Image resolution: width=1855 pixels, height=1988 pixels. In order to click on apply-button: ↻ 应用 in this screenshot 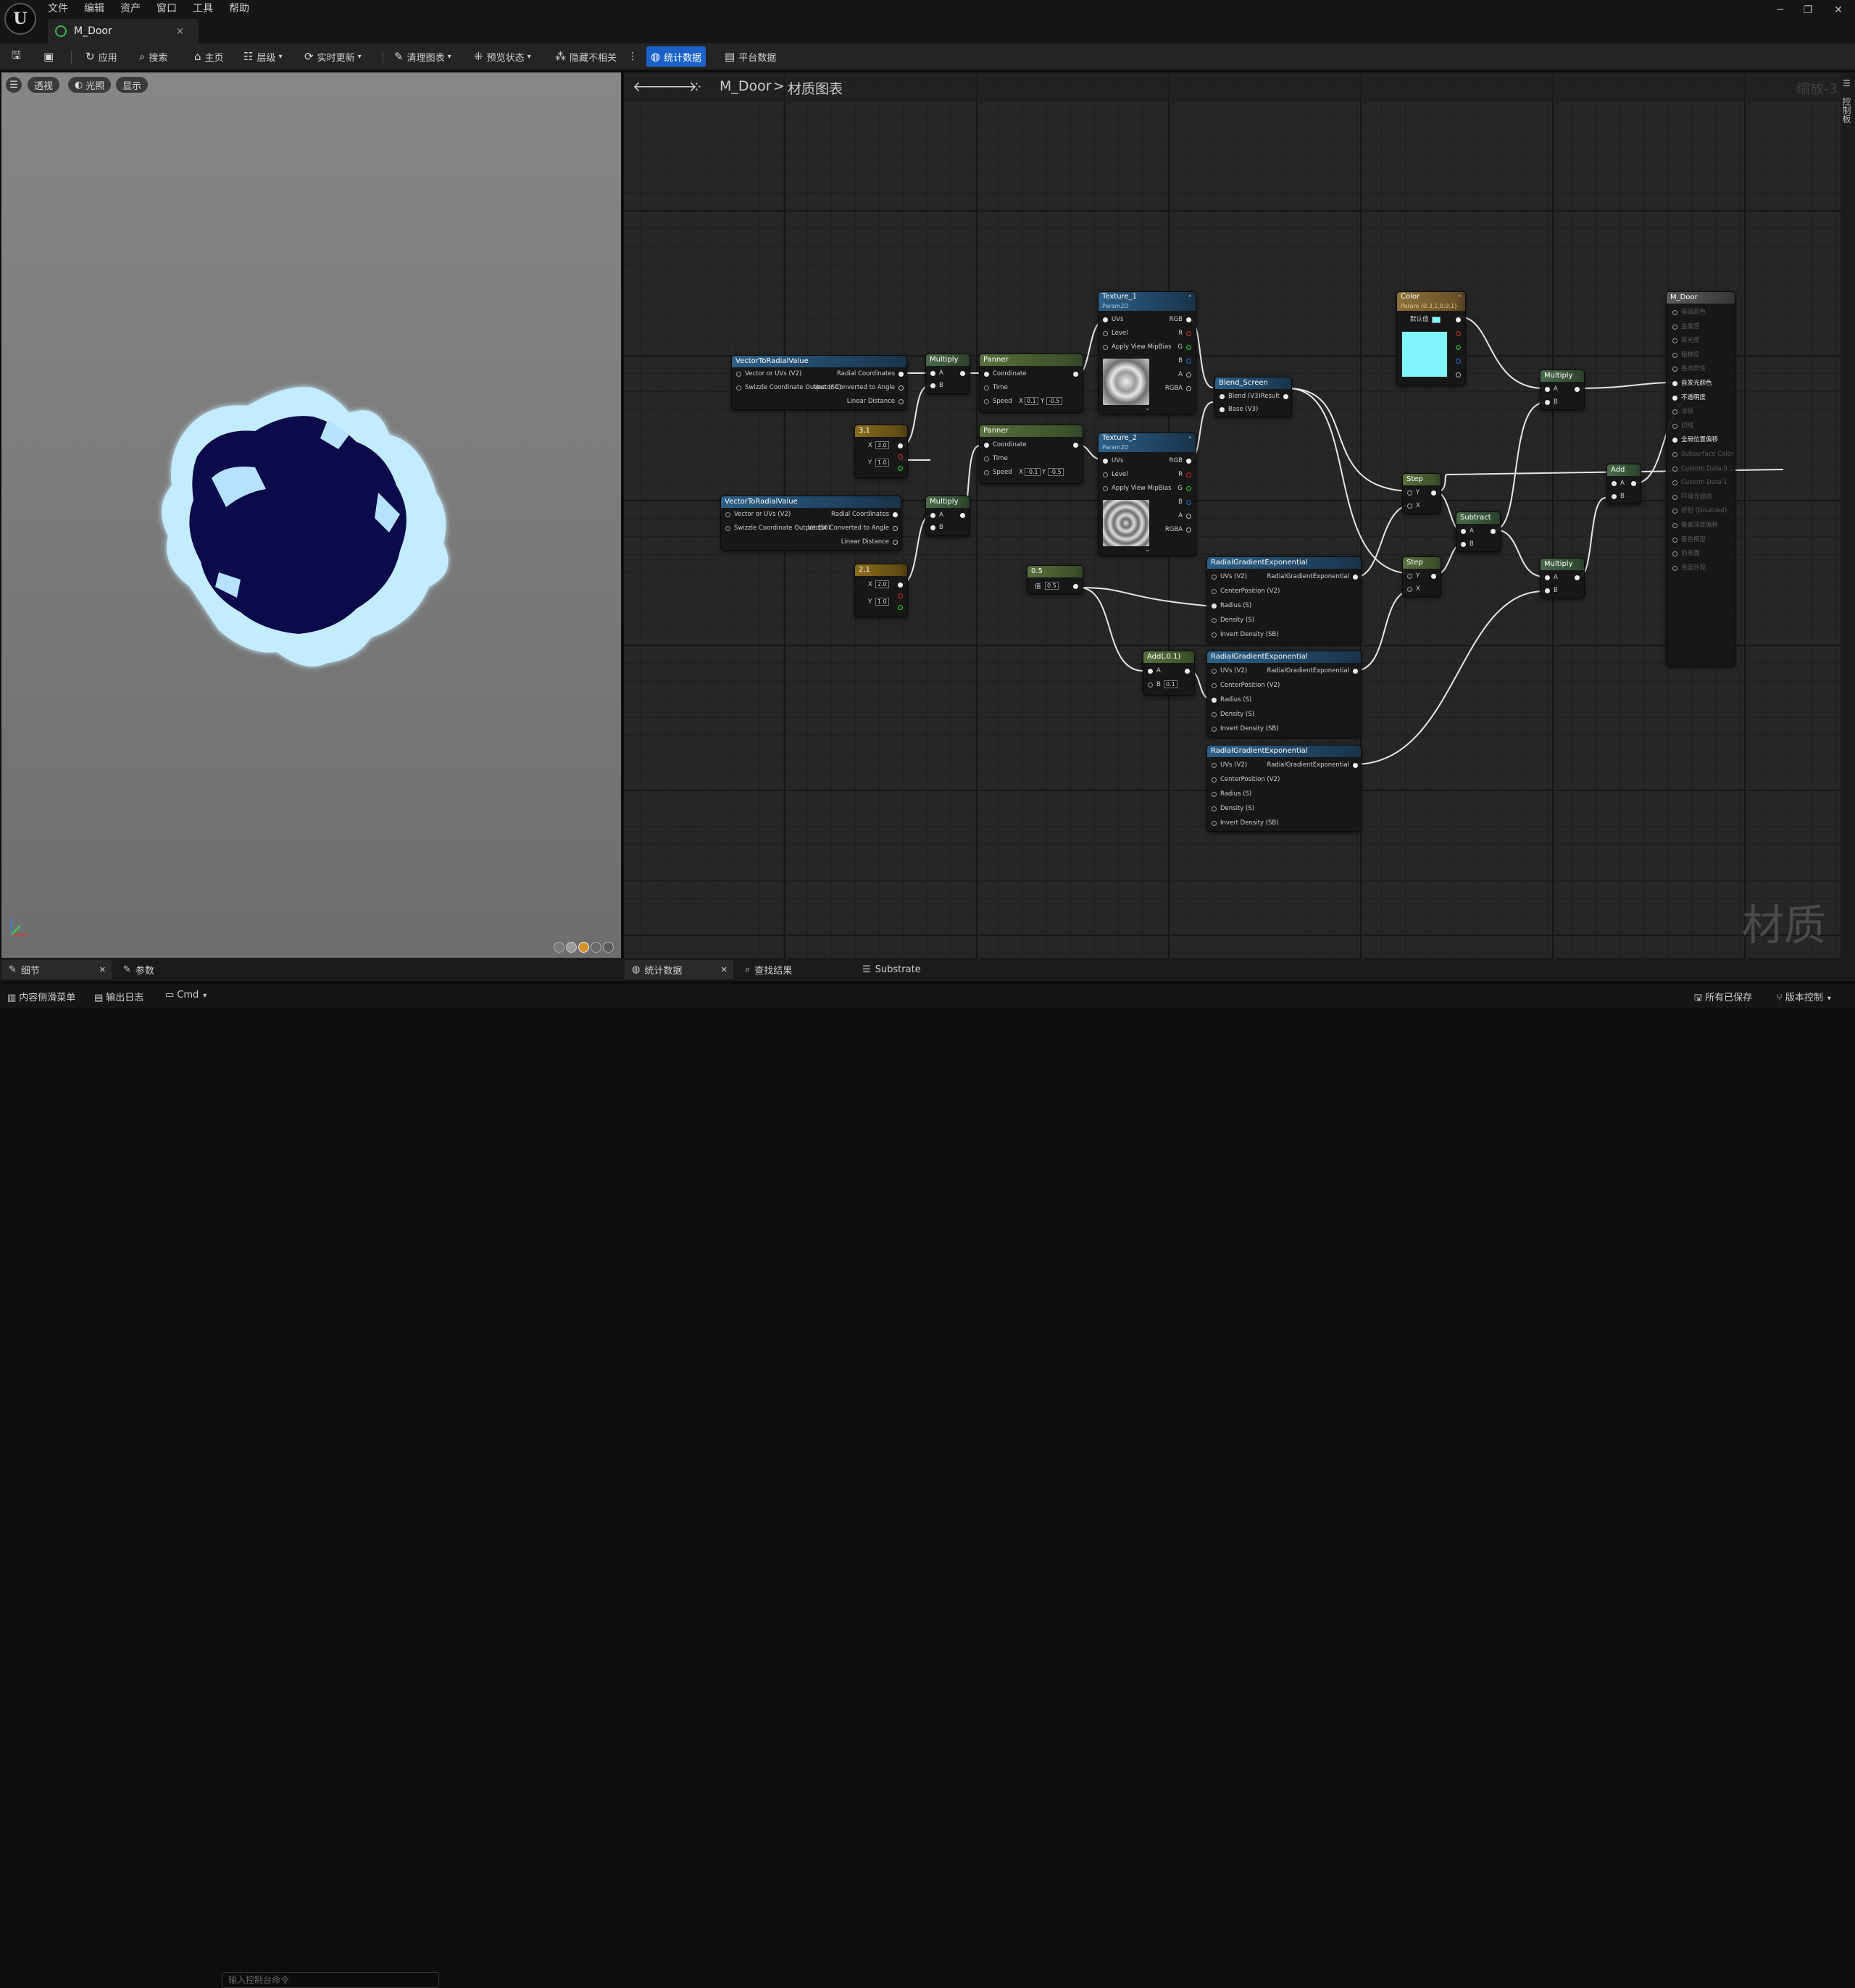, I will do `click(101, 56)`.